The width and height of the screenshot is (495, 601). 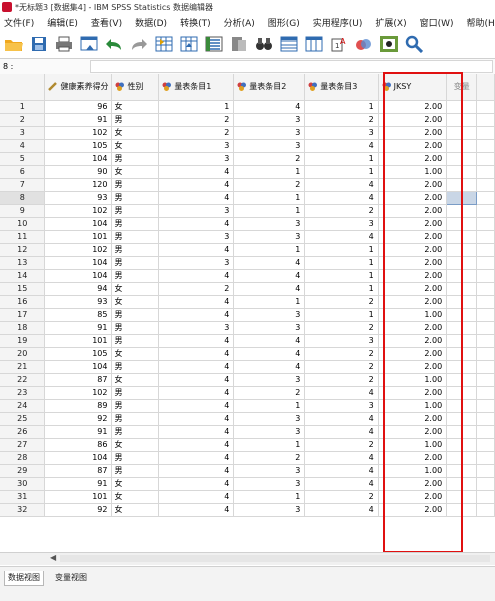 I want to click on menu-graphs: 图形(G), so click(x=284, y=22).